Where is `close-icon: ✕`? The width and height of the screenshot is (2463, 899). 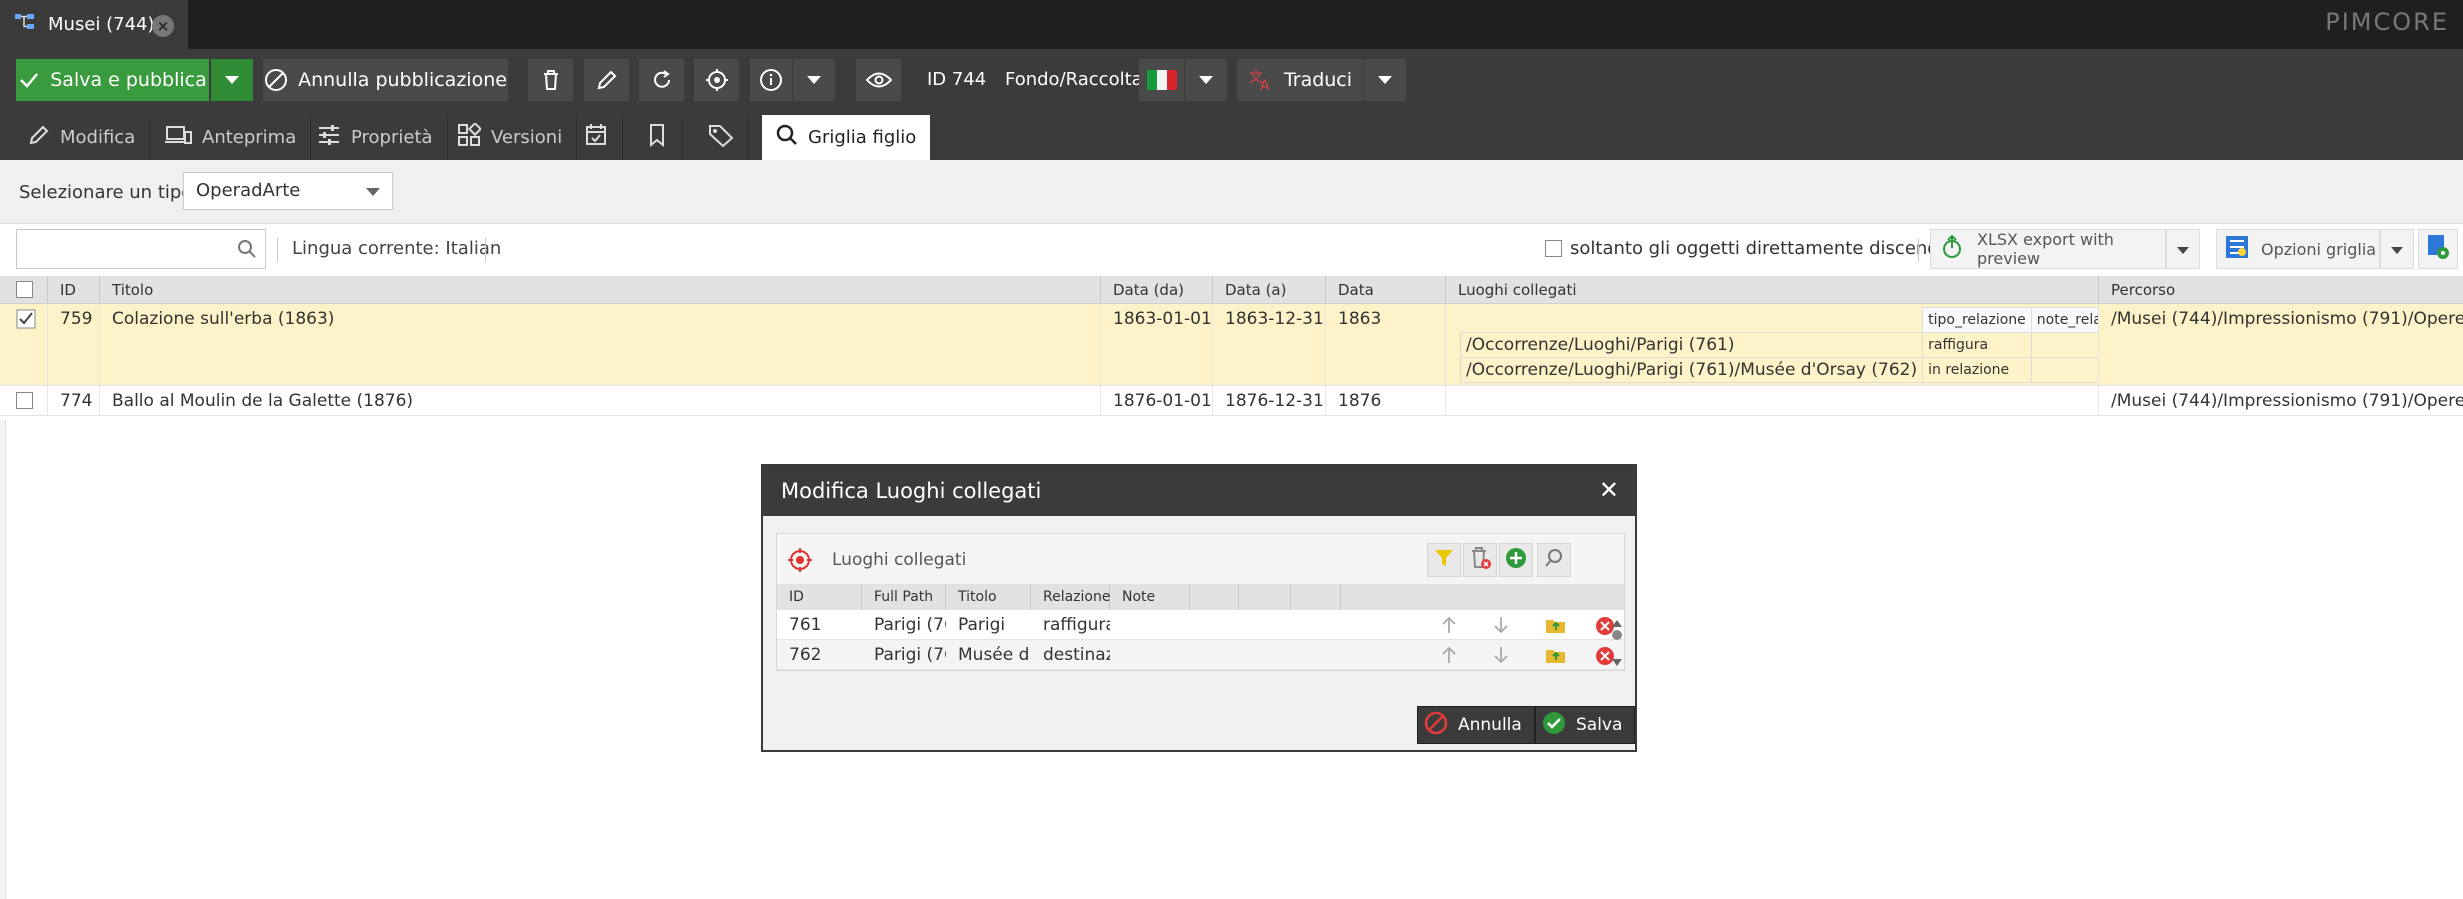 close-icon: ✕ is located at coordinates (1609, 490).